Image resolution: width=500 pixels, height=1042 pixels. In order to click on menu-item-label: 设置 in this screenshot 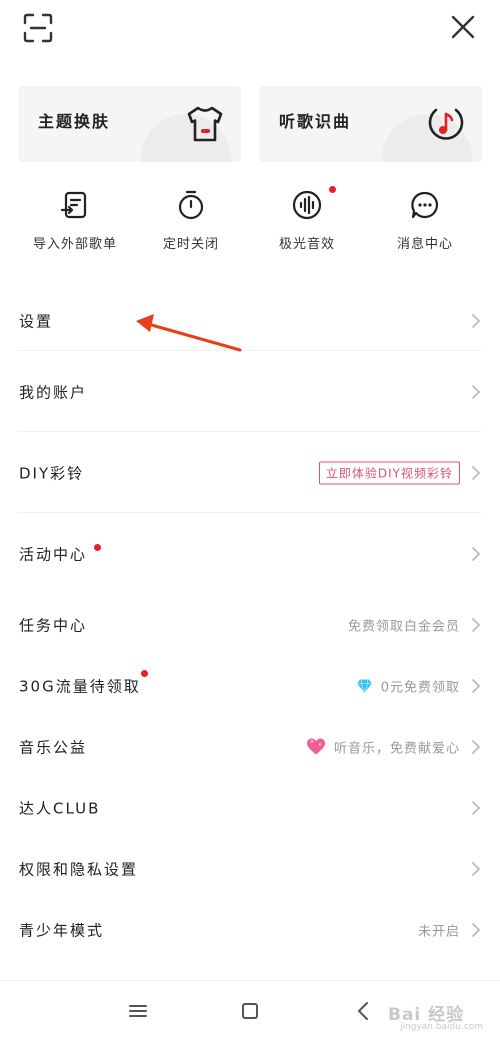, I will do `click(36, 321)`.